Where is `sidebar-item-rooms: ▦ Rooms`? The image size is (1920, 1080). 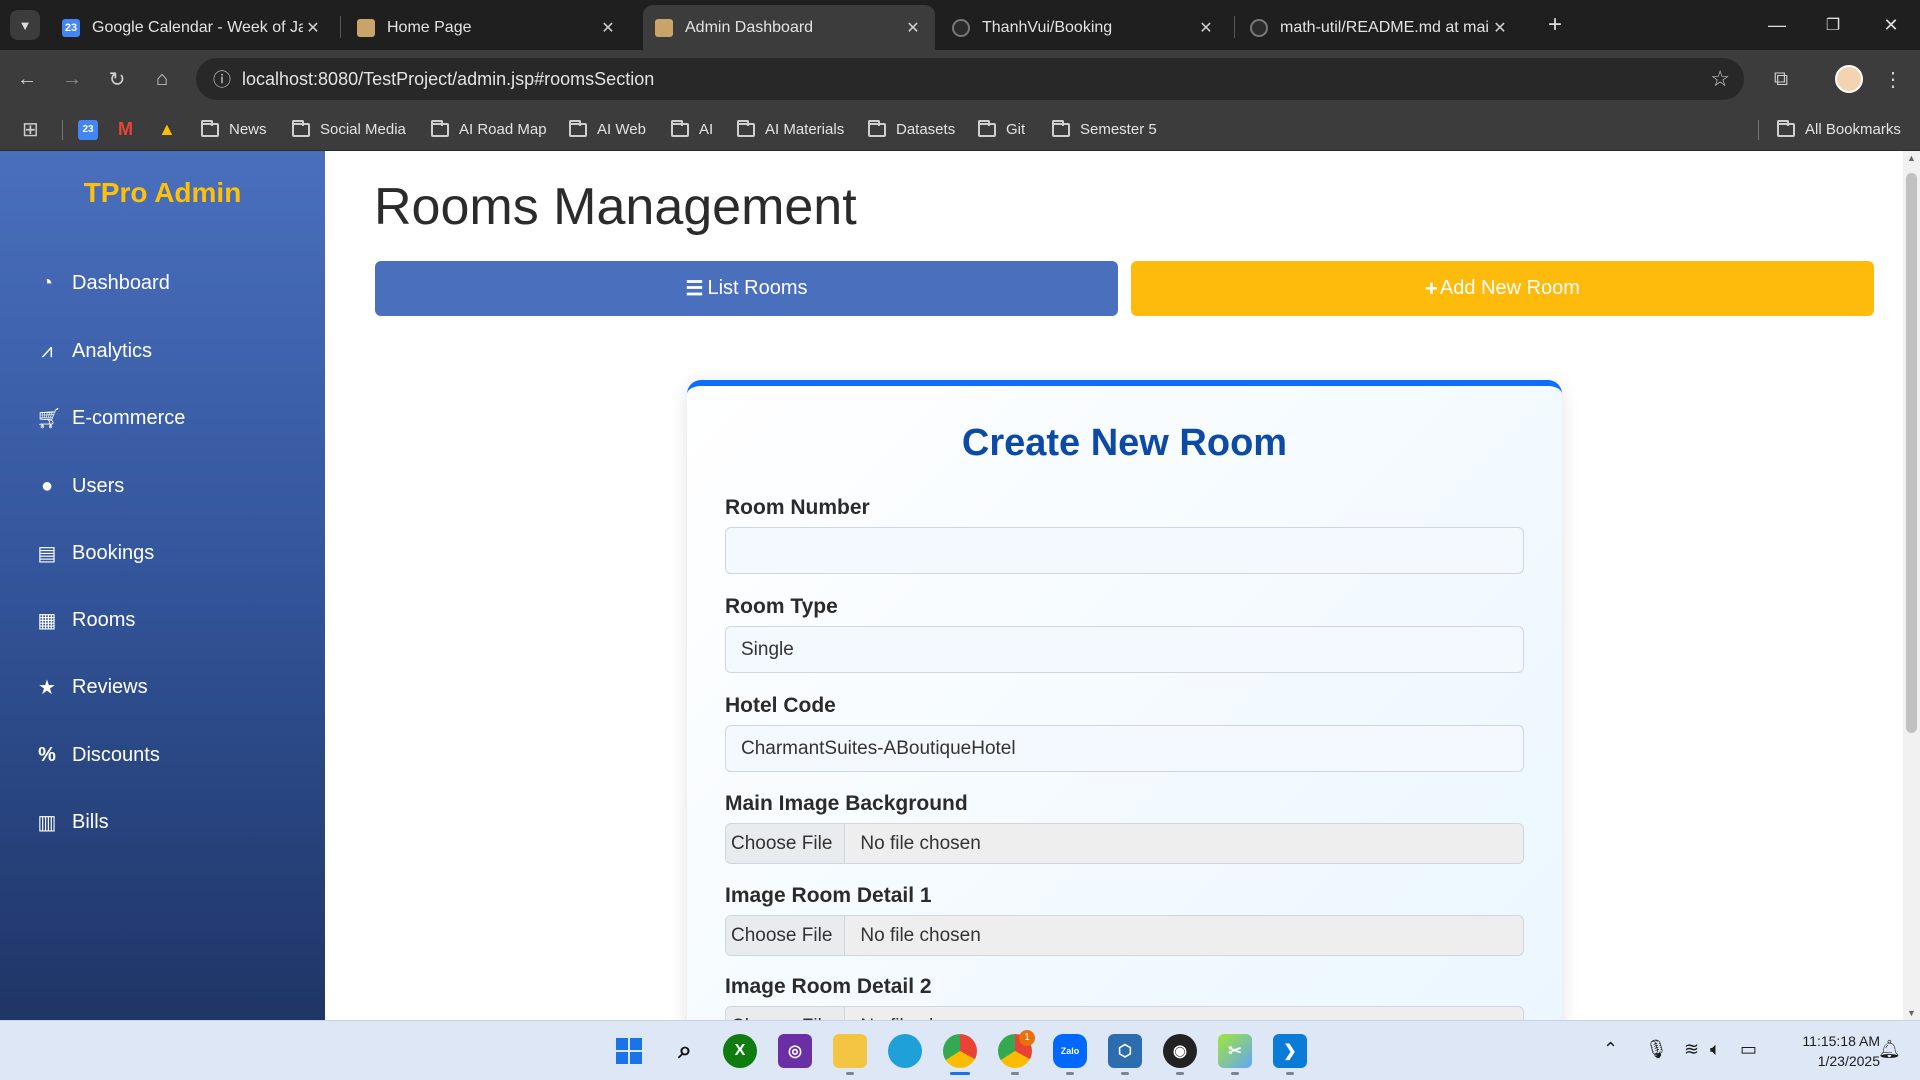
sidebar-item-rooms: ▦ Rooms is located at coordinates (86, 620).